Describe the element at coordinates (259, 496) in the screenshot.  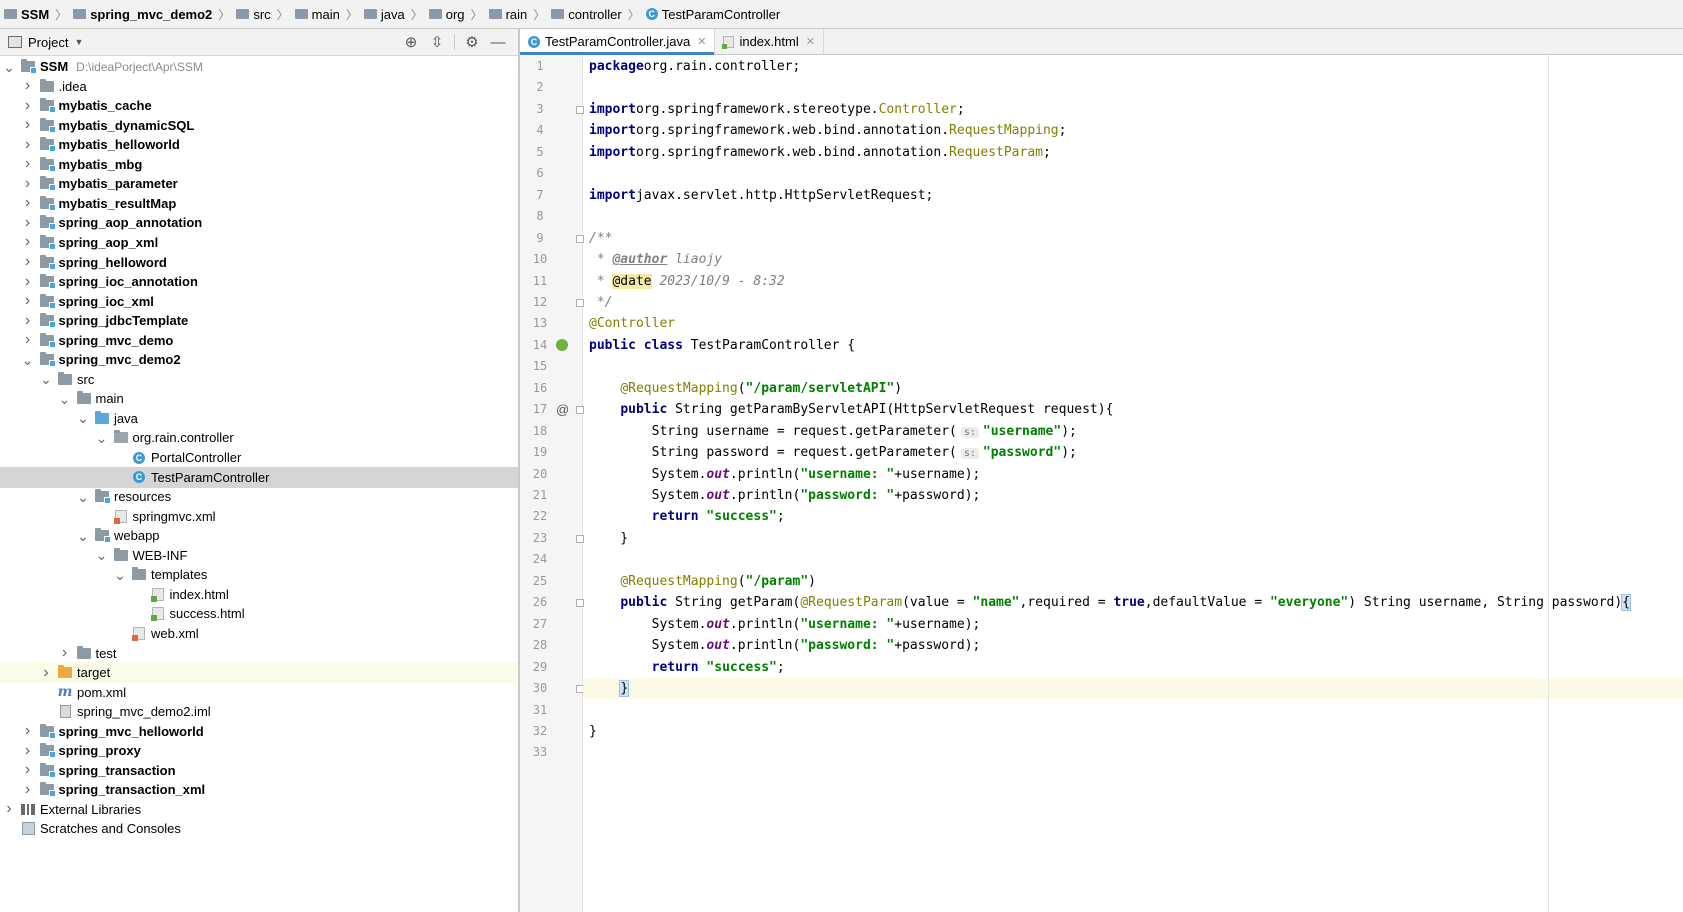
I see `tree-item: ⌄ resources` at that location.